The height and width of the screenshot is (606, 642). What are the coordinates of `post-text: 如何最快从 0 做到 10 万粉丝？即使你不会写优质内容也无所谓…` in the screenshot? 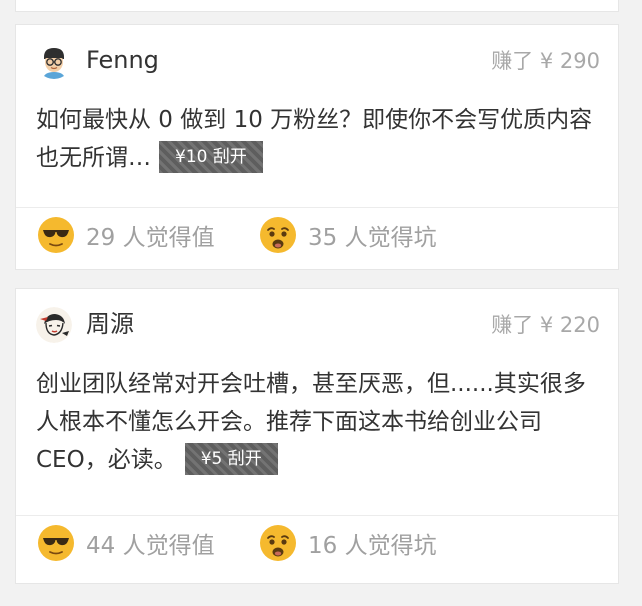 It's located at (314, 139).